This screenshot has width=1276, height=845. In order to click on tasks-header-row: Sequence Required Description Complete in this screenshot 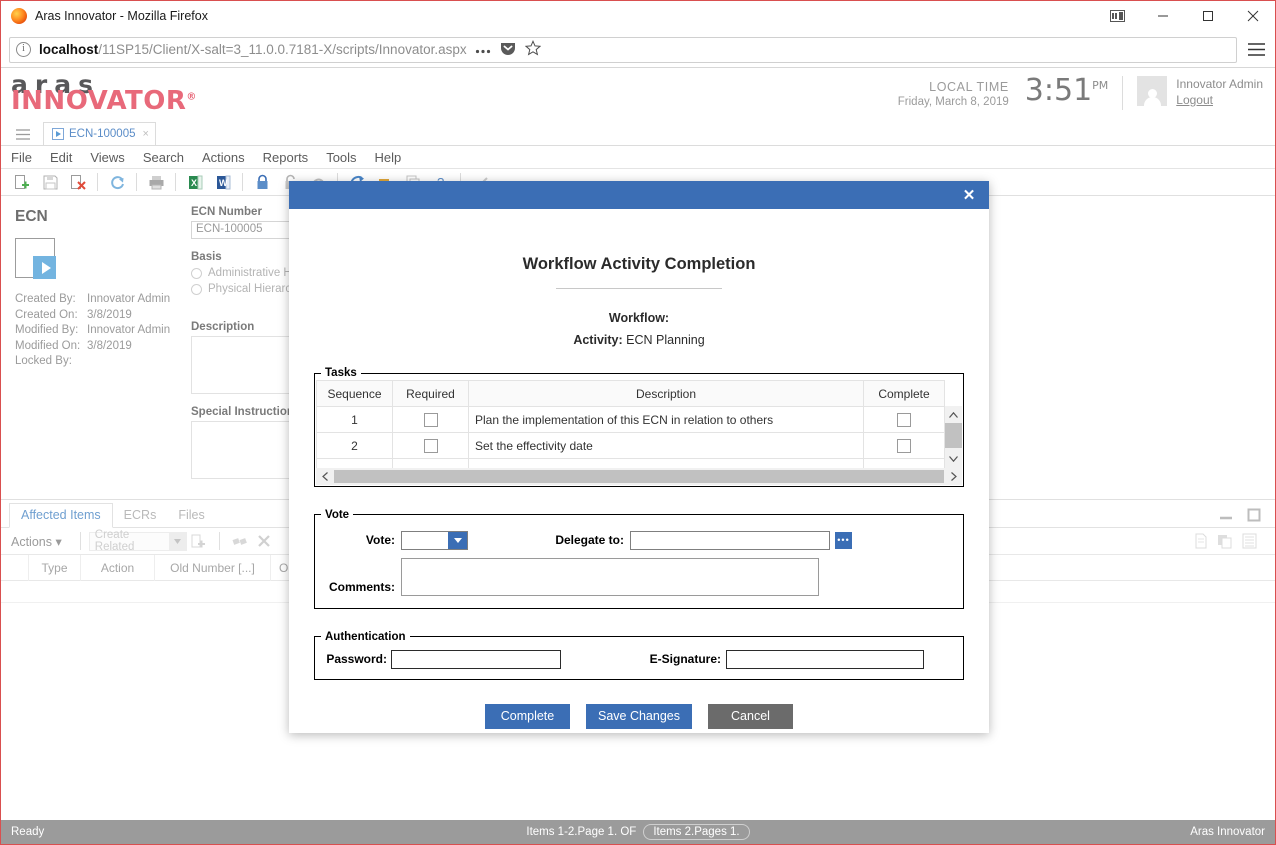, I will do `click(630, 393)`.